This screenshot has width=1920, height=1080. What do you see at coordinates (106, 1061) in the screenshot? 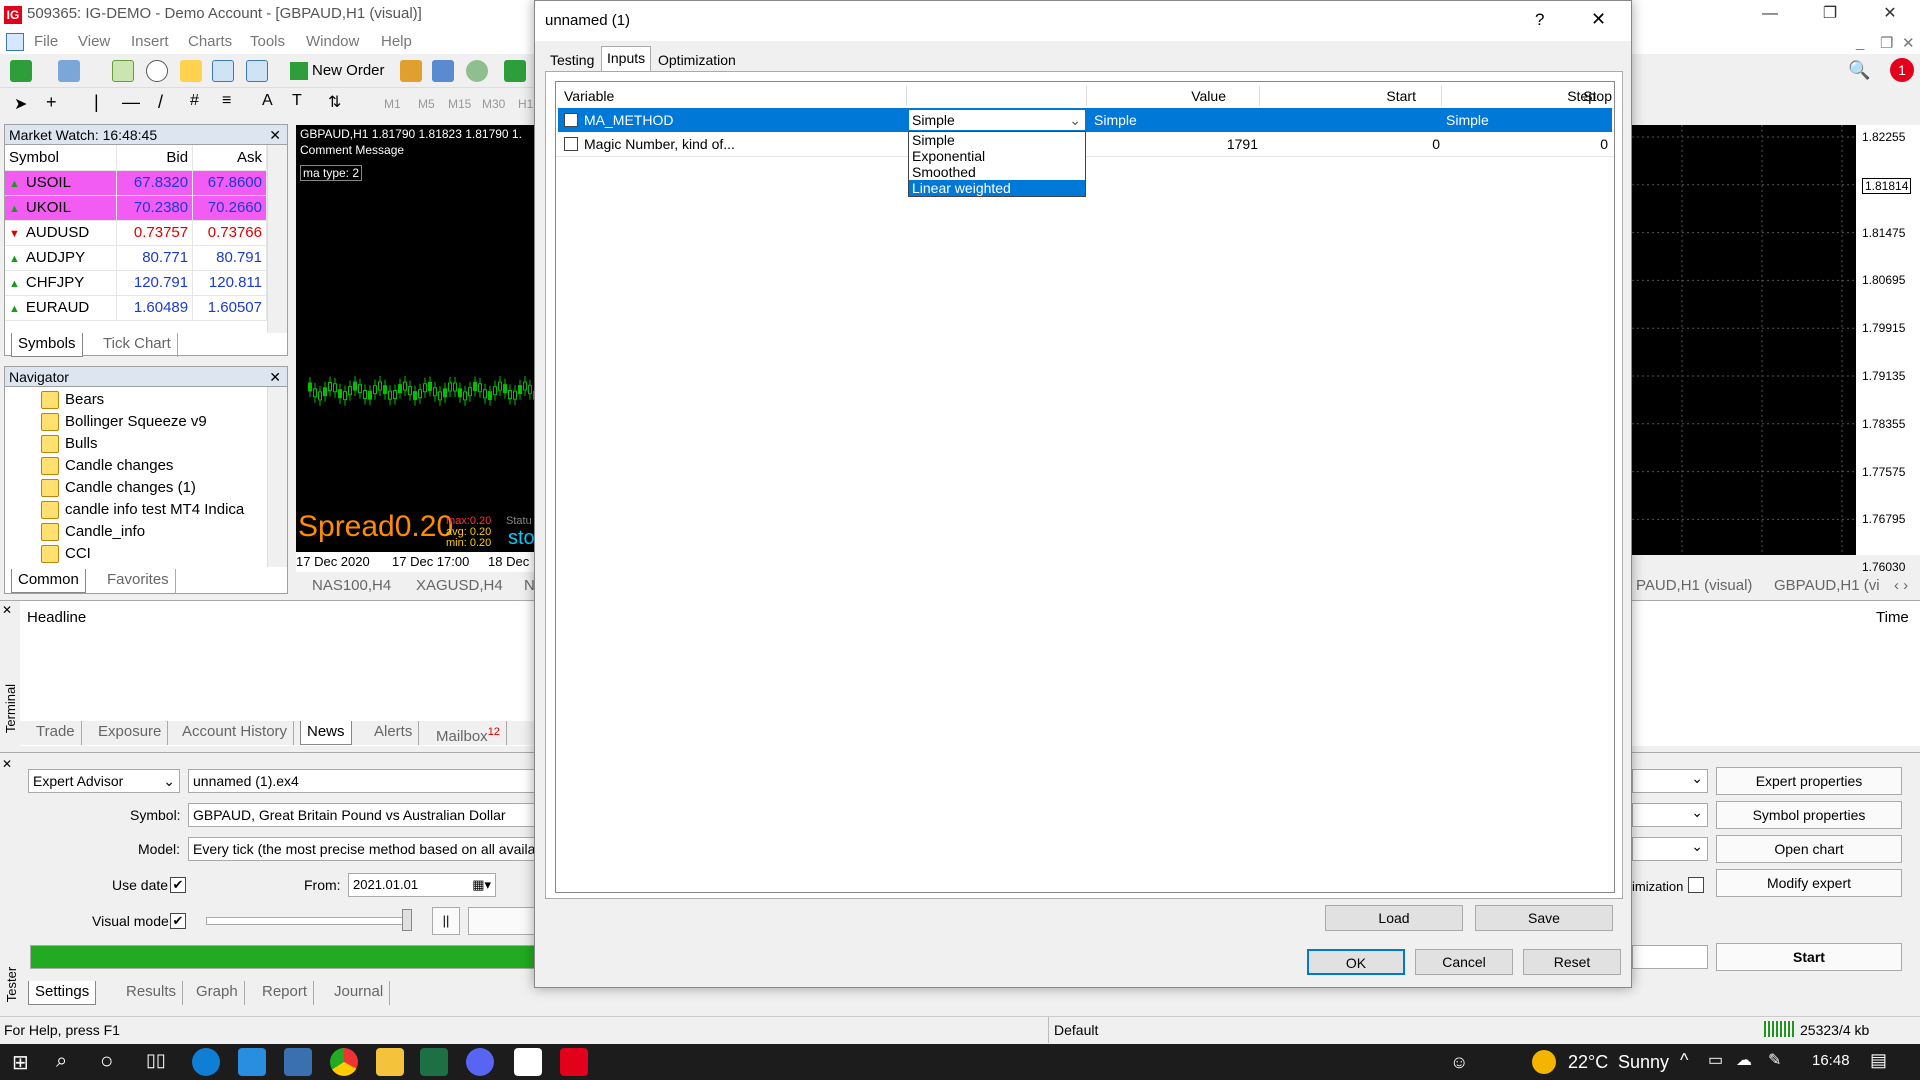
I see `cortana-icon: ○` at bounding box center [106, 1061].